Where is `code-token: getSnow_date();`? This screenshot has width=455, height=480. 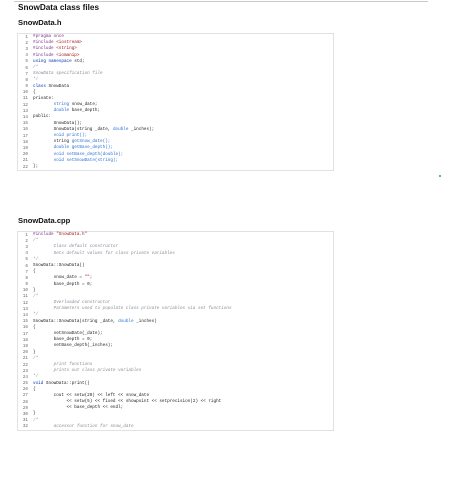
code-token: getSnow_date(); is located at coordinates (91, 142).